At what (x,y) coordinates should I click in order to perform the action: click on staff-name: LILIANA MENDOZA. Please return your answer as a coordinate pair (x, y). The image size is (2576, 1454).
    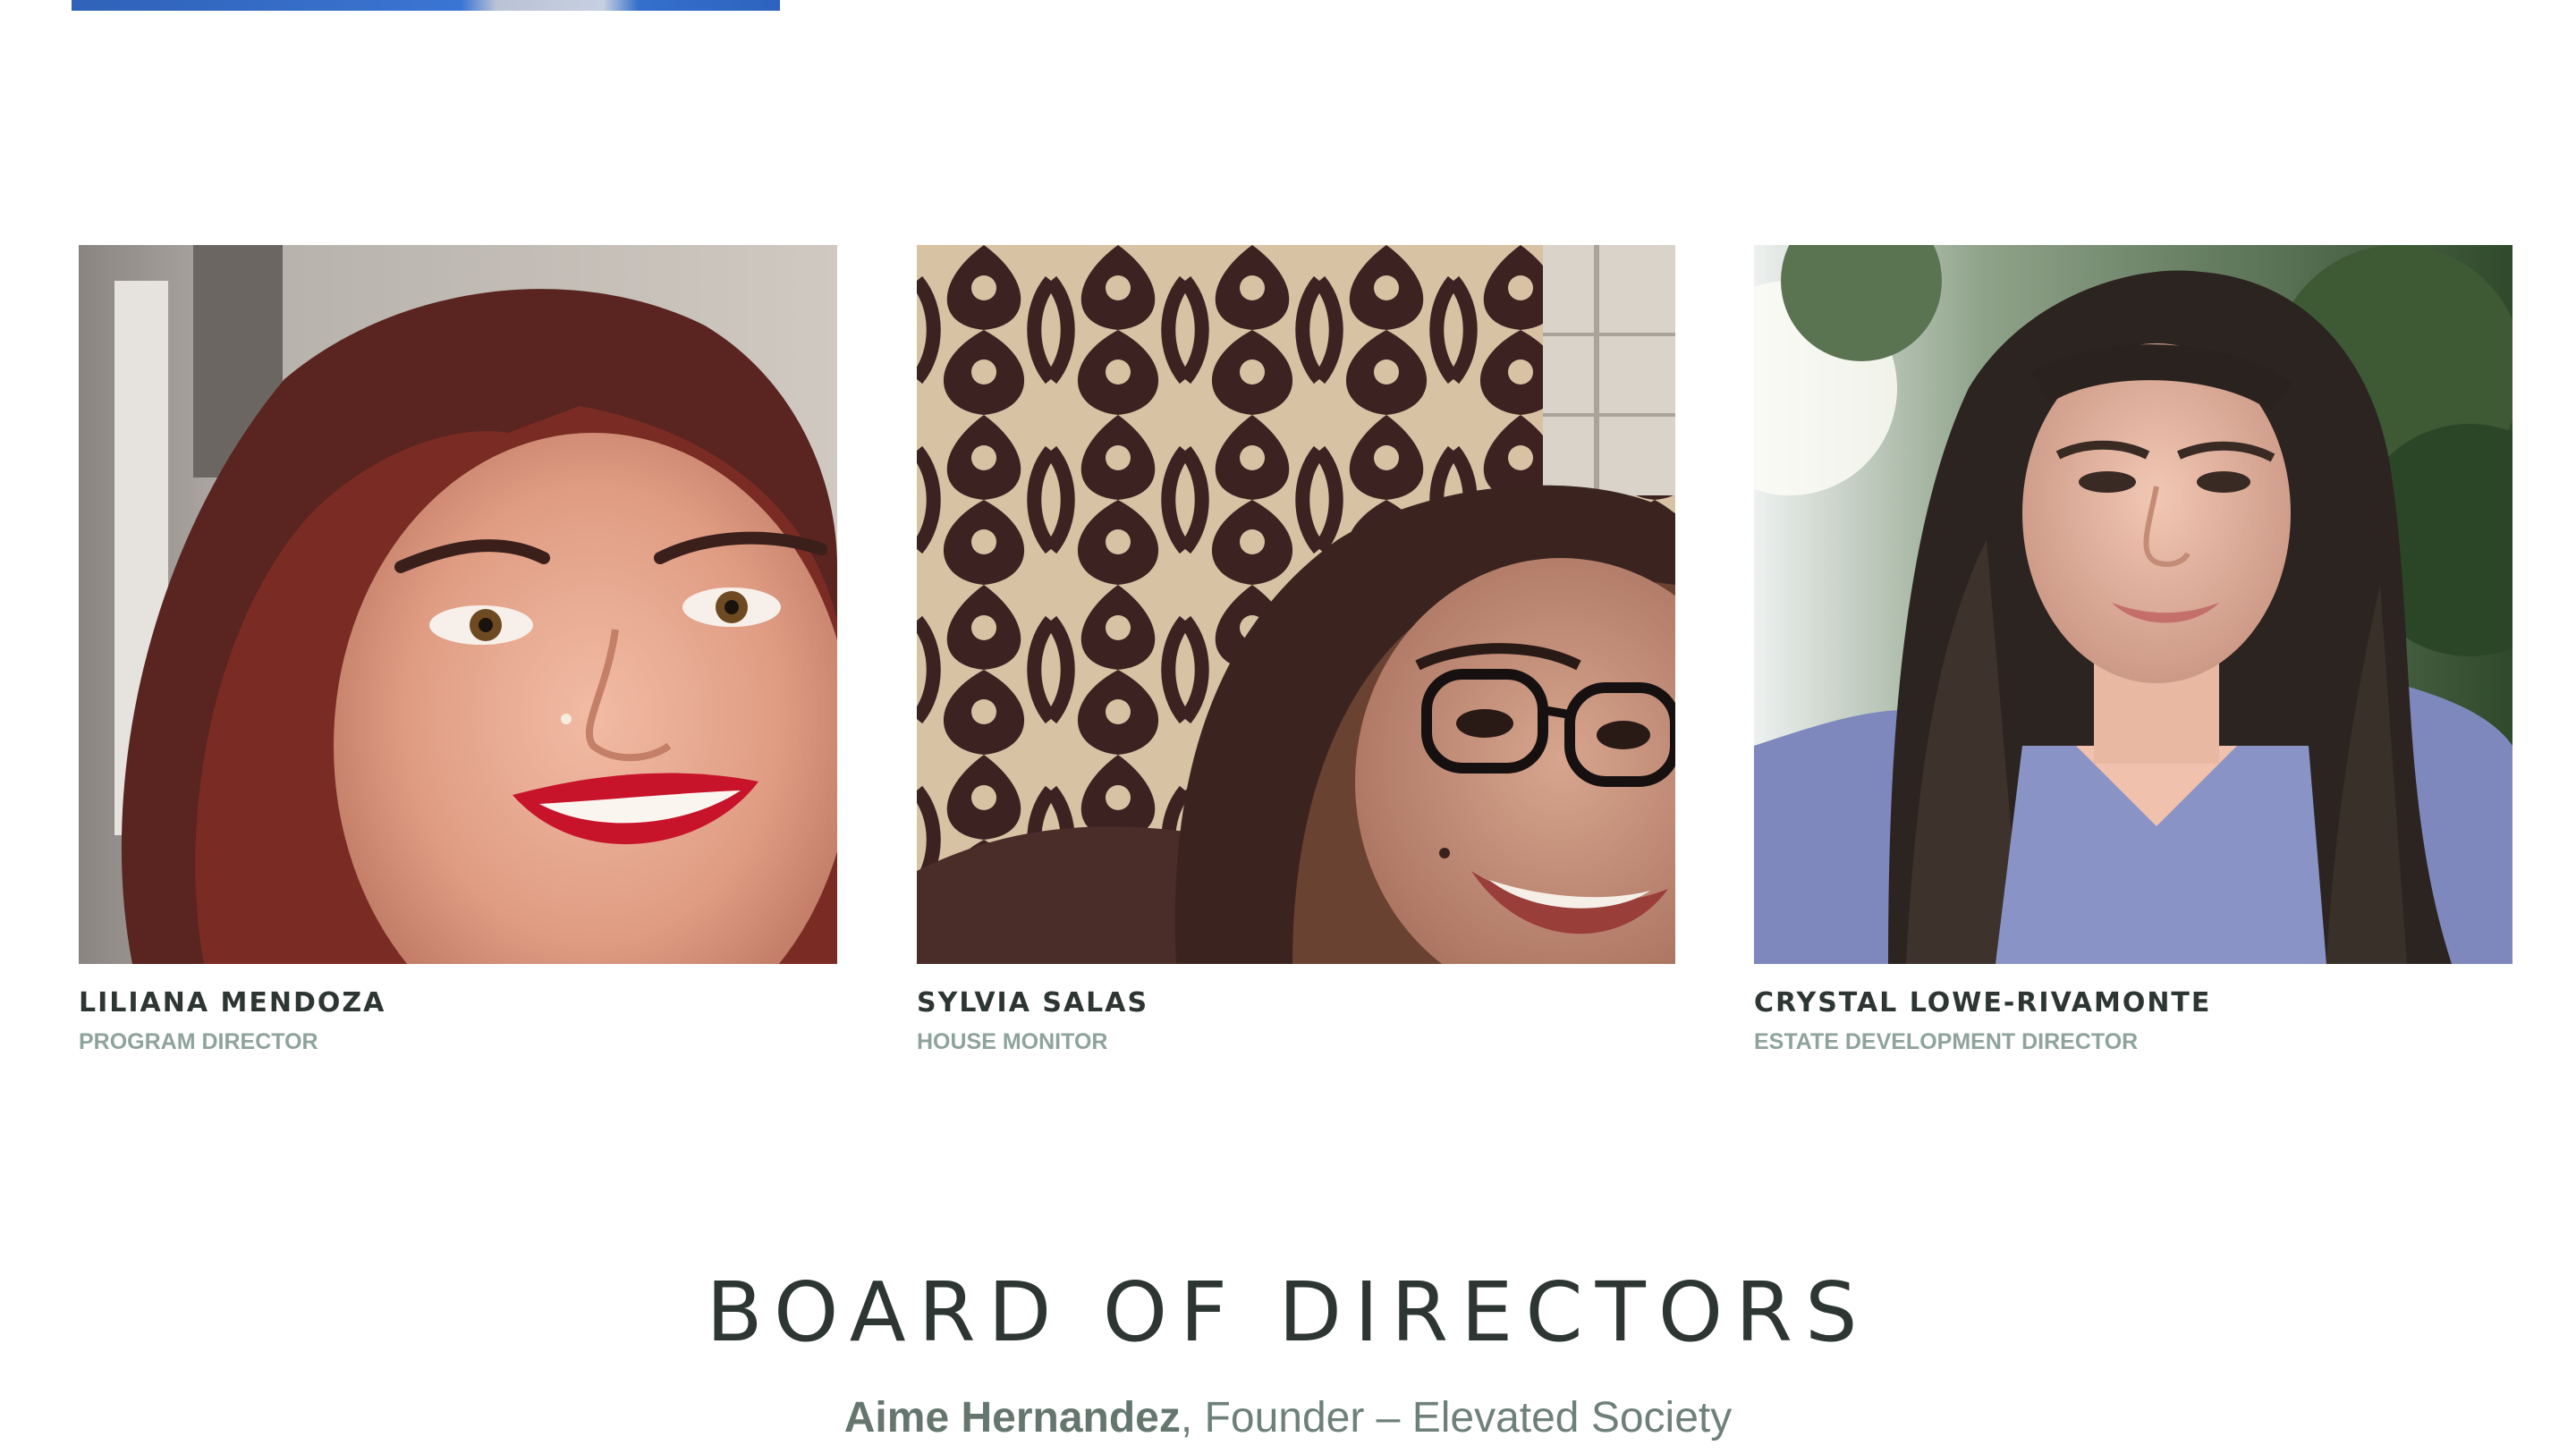
    Looking at the image, I should click on (232, 1003).